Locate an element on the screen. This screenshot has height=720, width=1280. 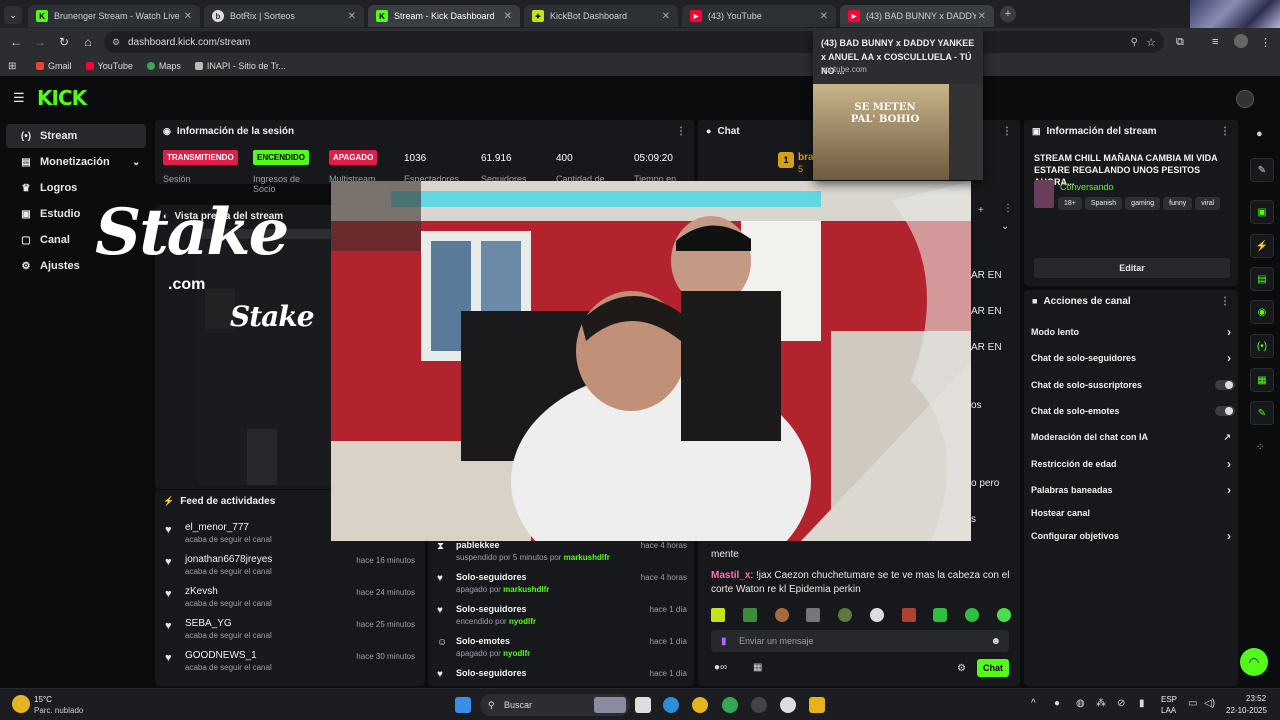
browser-tab: ▶ (43) YouTube ✕ is located at coordinates (759, 16).